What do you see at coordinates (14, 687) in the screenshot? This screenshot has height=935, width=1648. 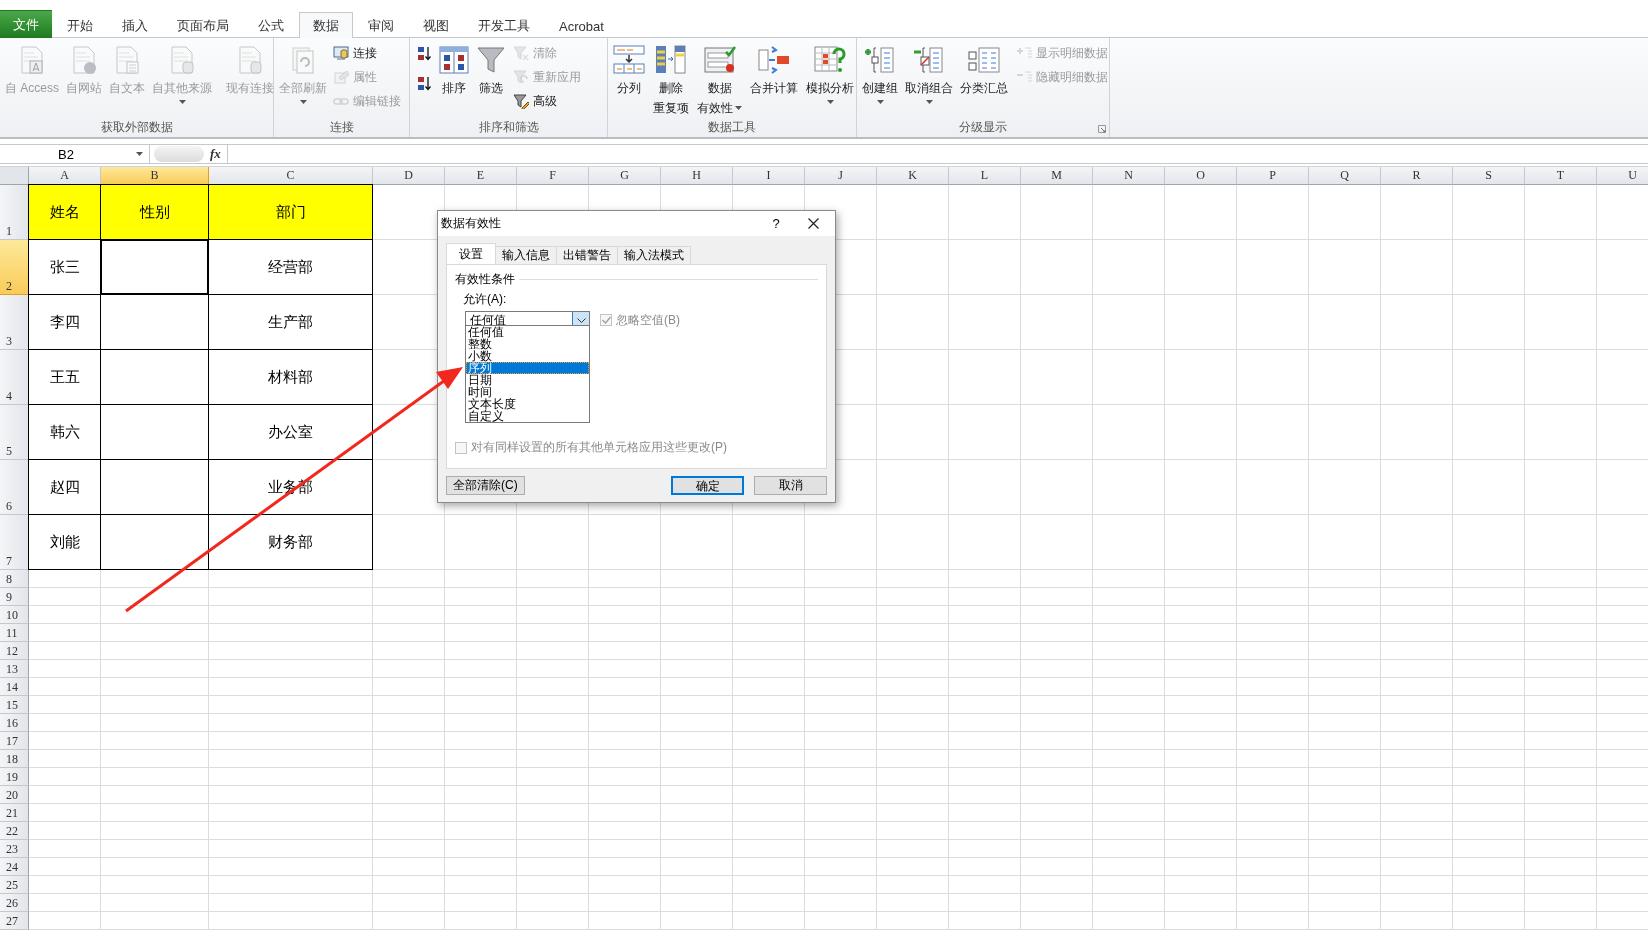 I see `row-header: 14` at bounding box center [14, 687].